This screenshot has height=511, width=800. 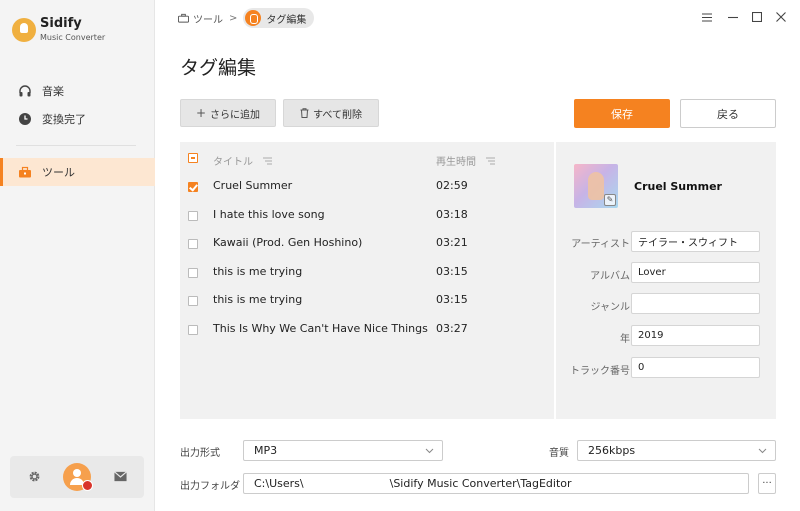 What do you see at coordinates (452, 185) in the screenshot?
I see `track-duration: 02:59` at bounding box center [452, 185].